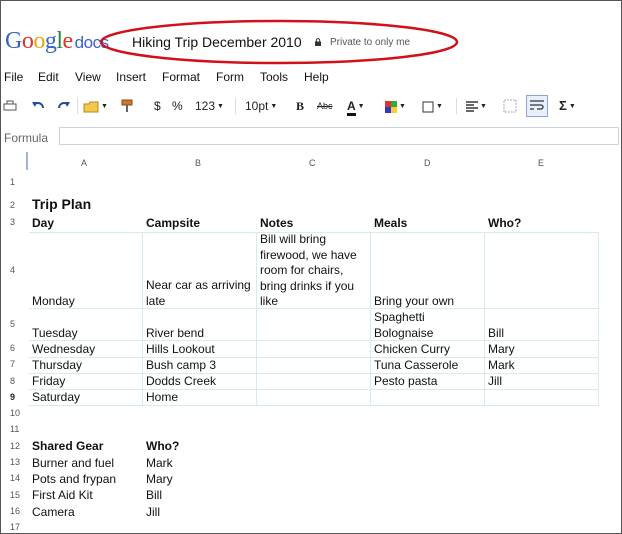 This screenshot has height=534, width=622. Describe the element at coordinates (15, 495) in the screenshot. I see `row-header: 15` at that location.